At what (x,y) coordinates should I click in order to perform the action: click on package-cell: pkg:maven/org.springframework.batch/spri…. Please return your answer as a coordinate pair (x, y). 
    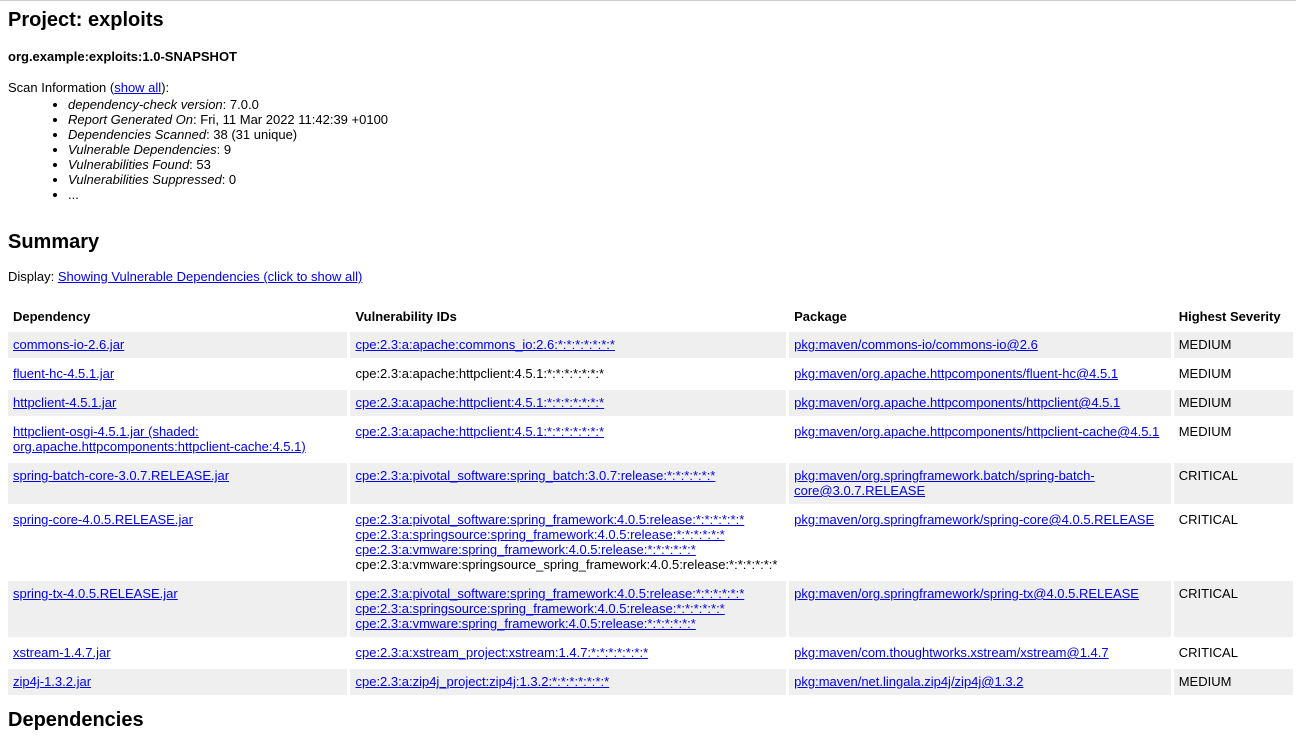
    Looking at the image, I should click on (980, 483).